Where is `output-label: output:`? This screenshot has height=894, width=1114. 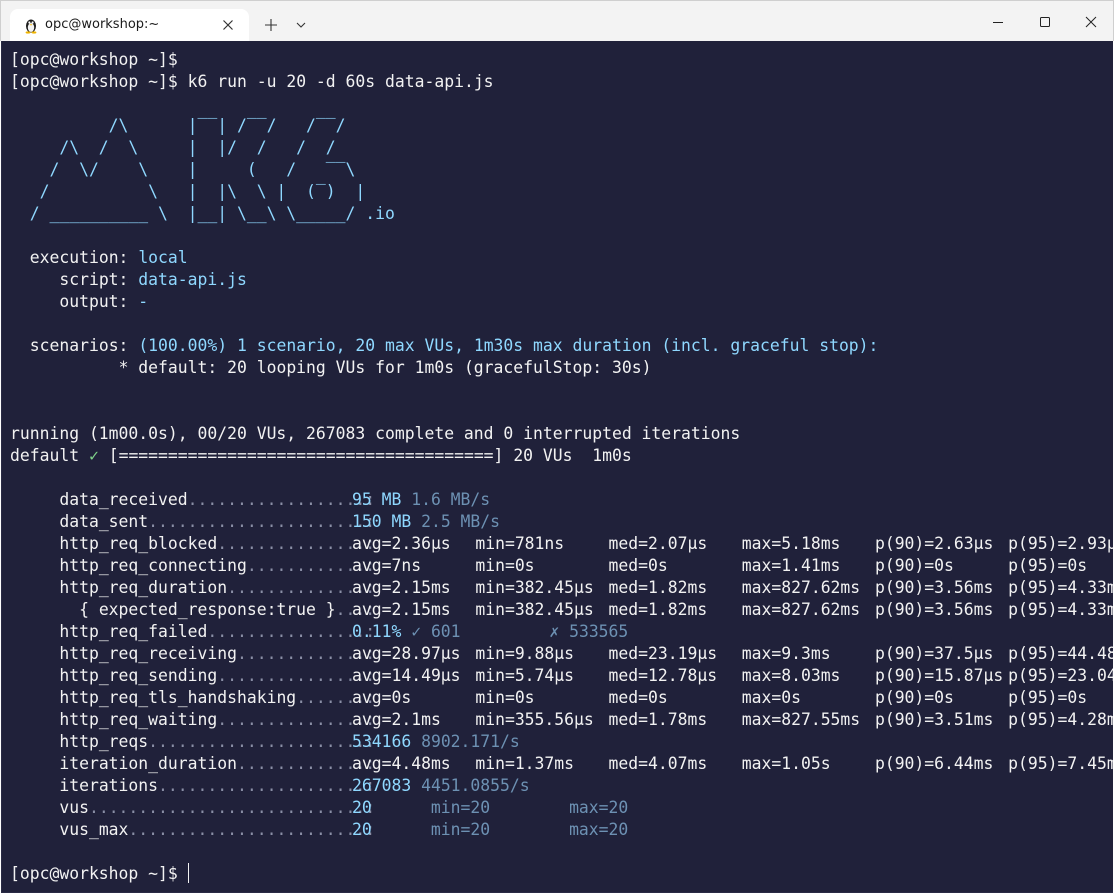
output-label: output: is located at coordinates (94, 301).